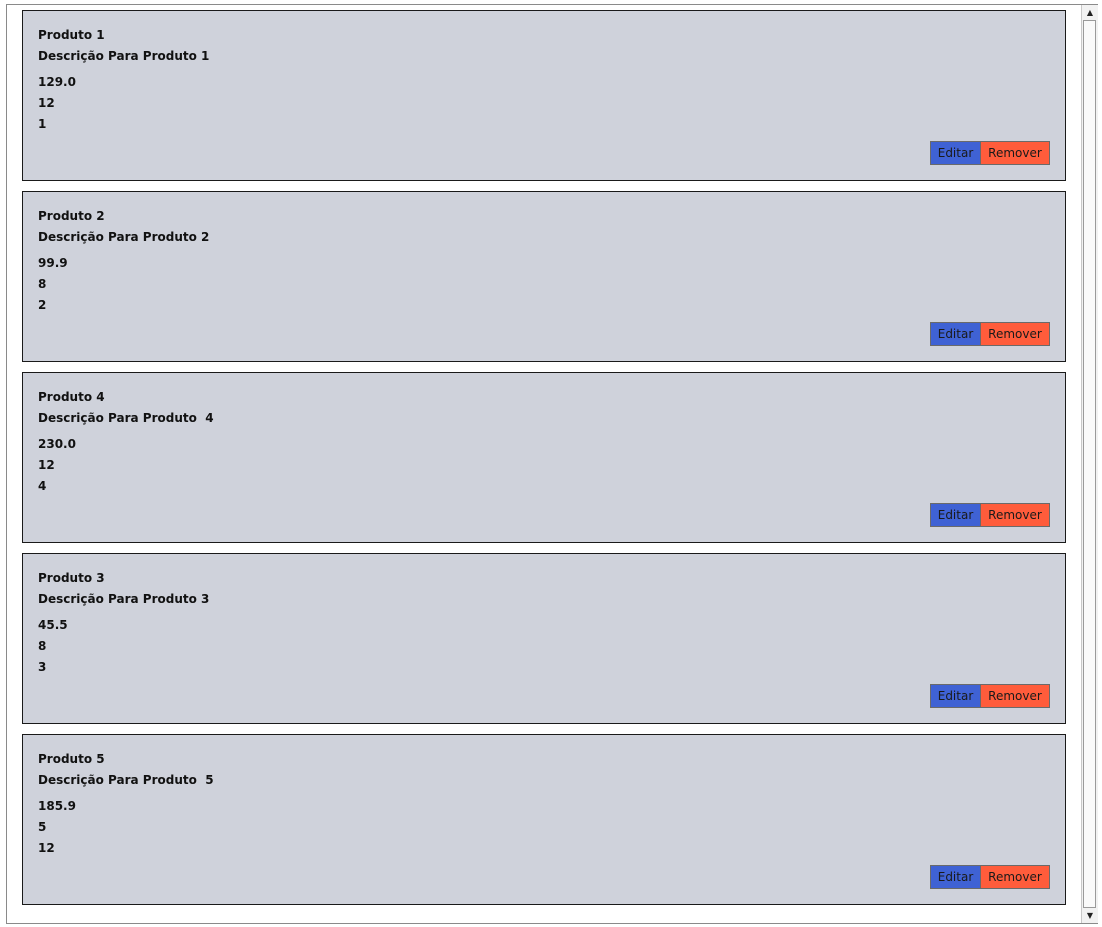 The width and height of the screenshot is (1102, 927). What do you see at coordinates (126, 418) in the screenshot?
I see `product-description: Descrição Para Produto 4` at bounding box center [126, 418].